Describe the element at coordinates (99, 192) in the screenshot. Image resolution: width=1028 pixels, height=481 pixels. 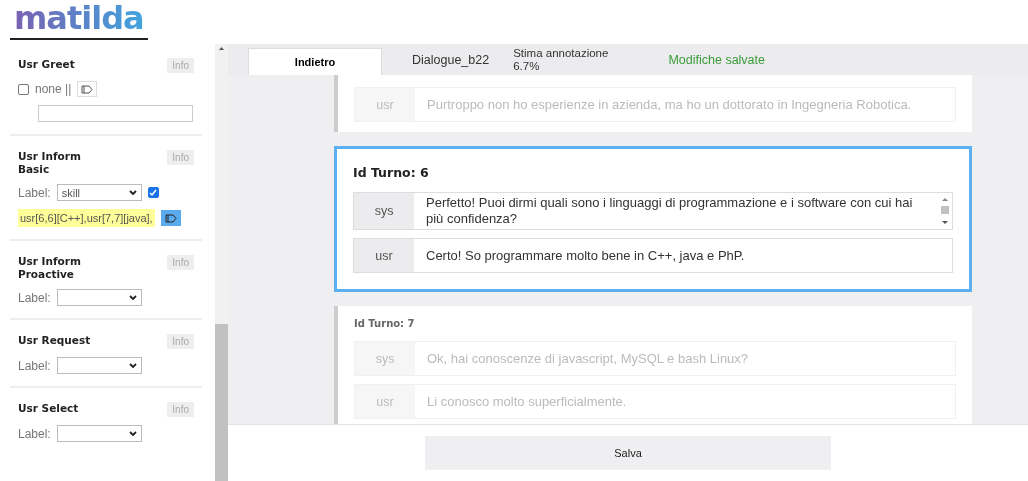
I see `label-select: skill` at that location.